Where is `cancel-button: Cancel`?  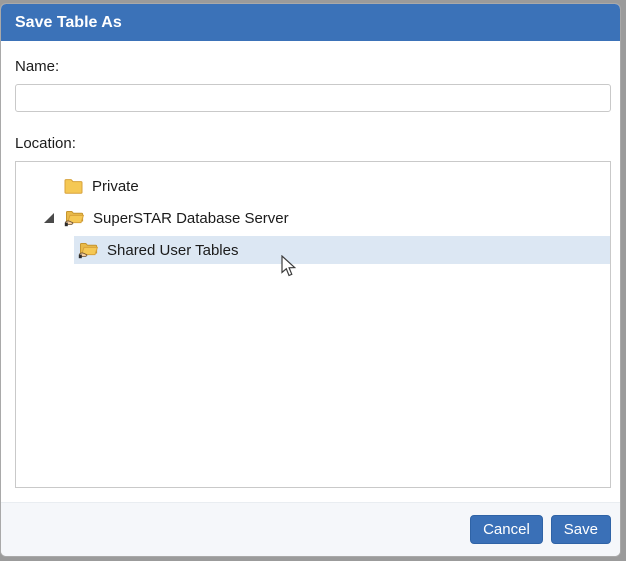
cancel-button: Cancel is located at coordinates (506, 529).